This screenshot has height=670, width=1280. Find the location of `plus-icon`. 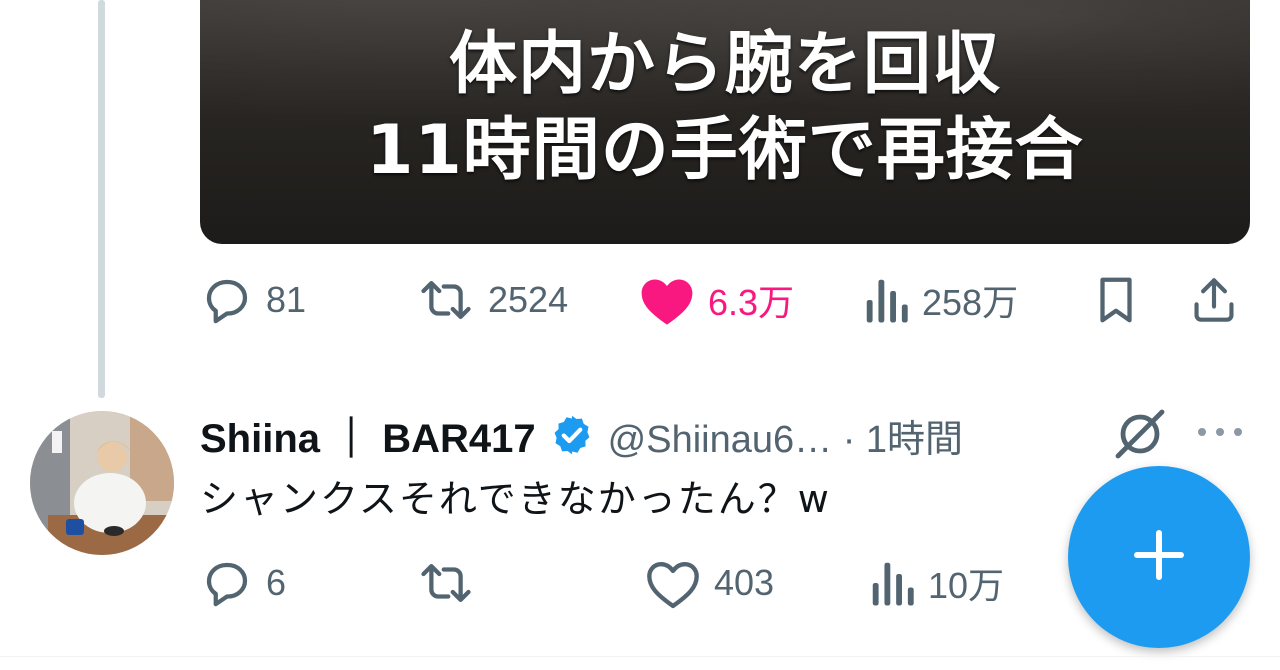

plus-icon is located at coordinates (1159, 557).